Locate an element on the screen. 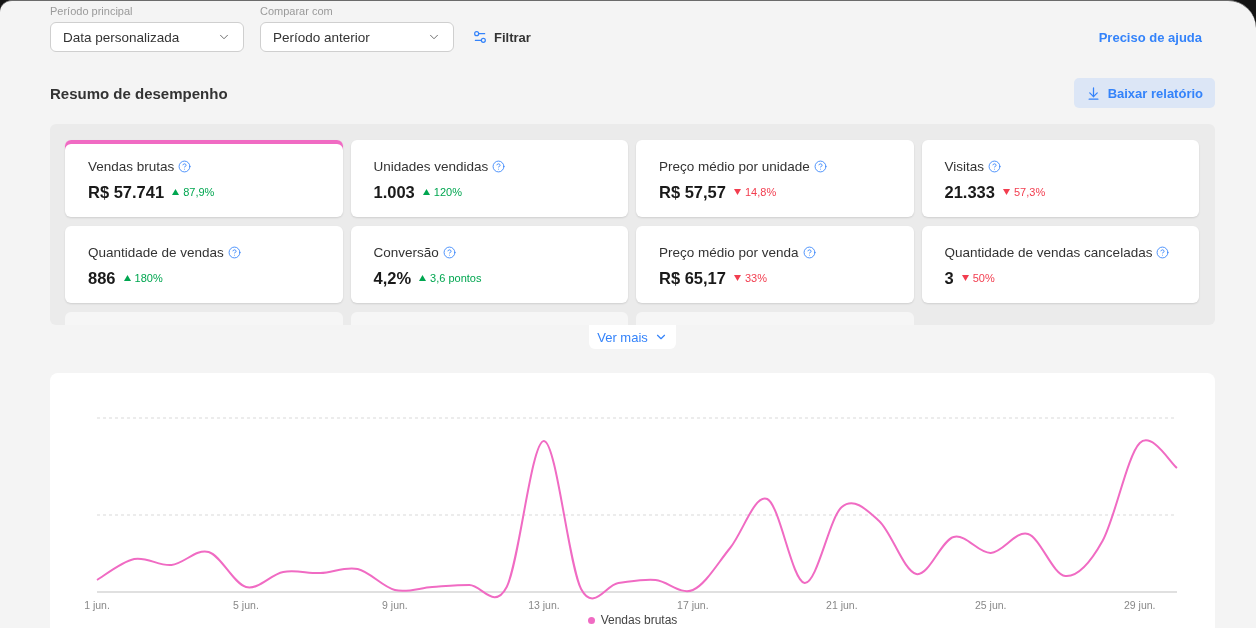 Image resolution: width=1256 pixels, height=628 pixels. metric-value: 4,2% is located at coordinates (392, 278).